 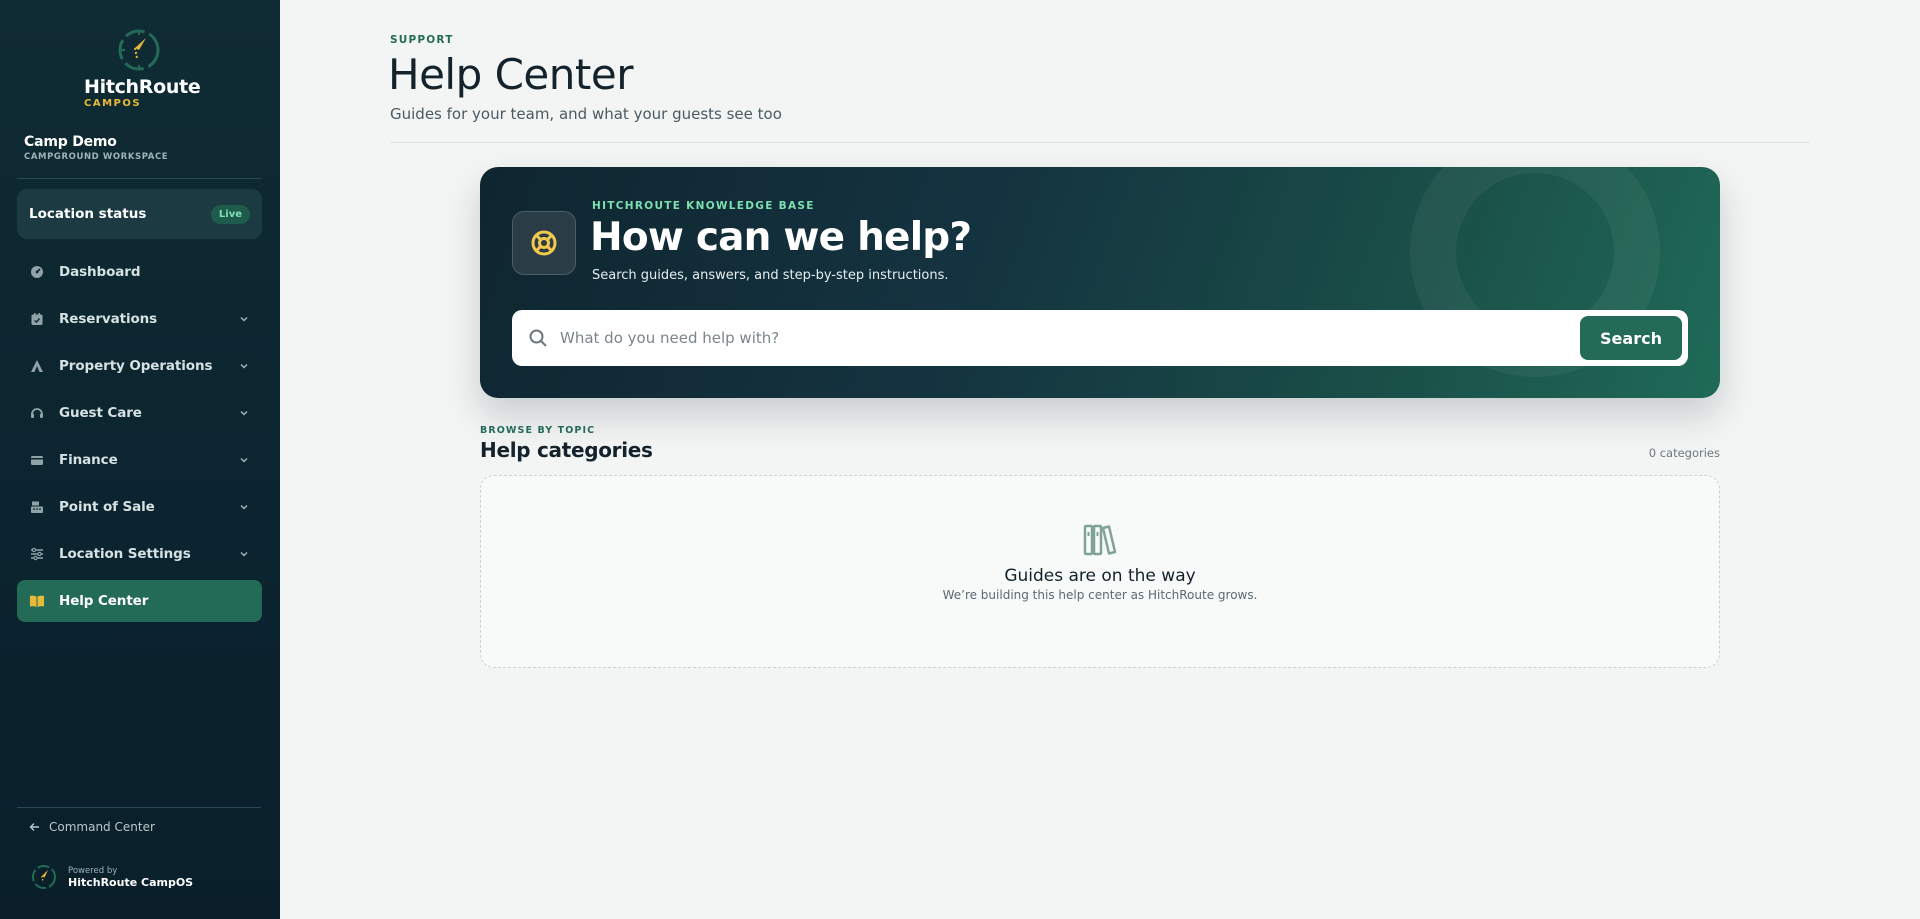 What do you see at coordinates (37, 601) in the screenshot?
I see `book-icon` at bounding box center [37, 601].